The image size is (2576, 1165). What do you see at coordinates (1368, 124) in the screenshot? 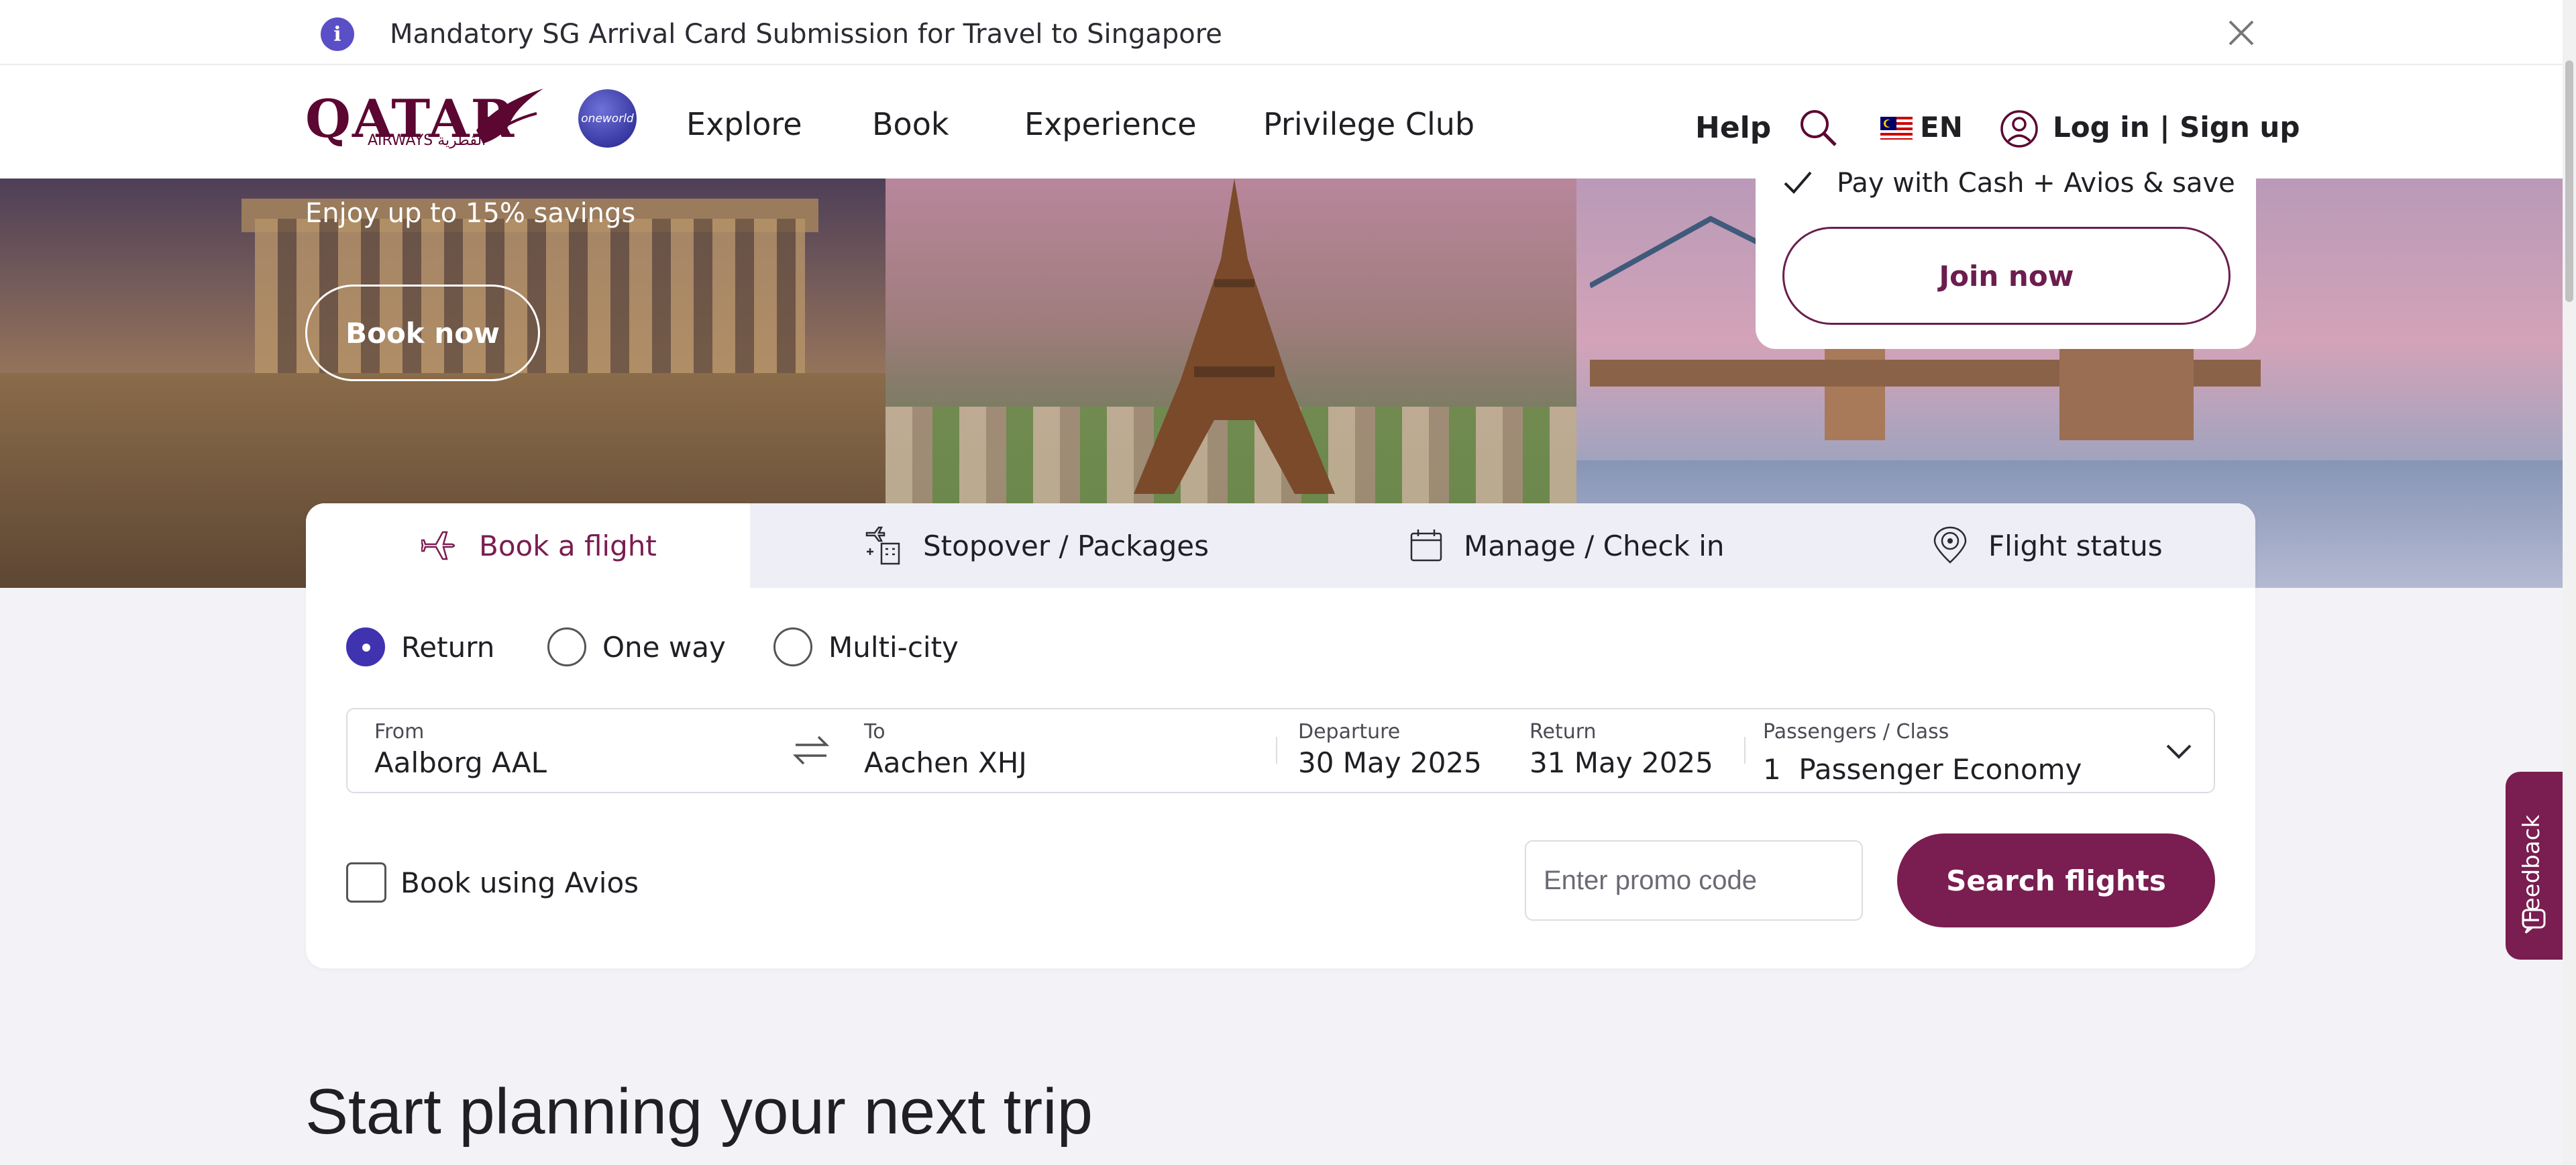
I see `nav-privilege-club: Privilege Club` at bounding box center [1368, 124].